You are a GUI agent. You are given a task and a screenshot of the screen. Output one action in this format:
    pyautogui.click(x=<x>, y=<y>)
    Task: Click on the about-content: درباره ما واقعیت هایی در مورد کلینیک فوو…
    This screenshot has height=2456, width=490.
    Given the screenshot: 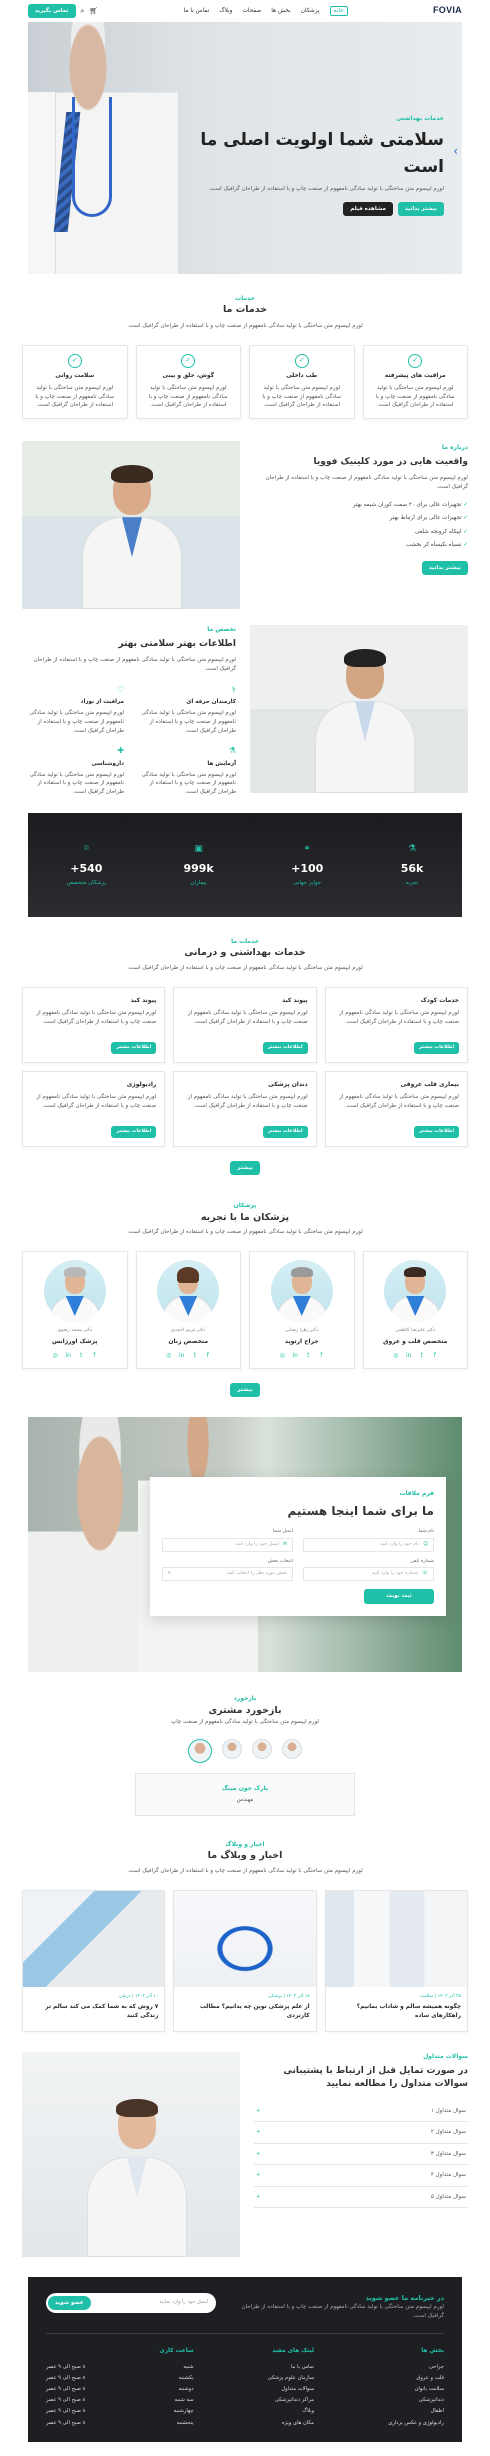 What is the action you would take?
    pyautogui.click(x=361, y=525)
    